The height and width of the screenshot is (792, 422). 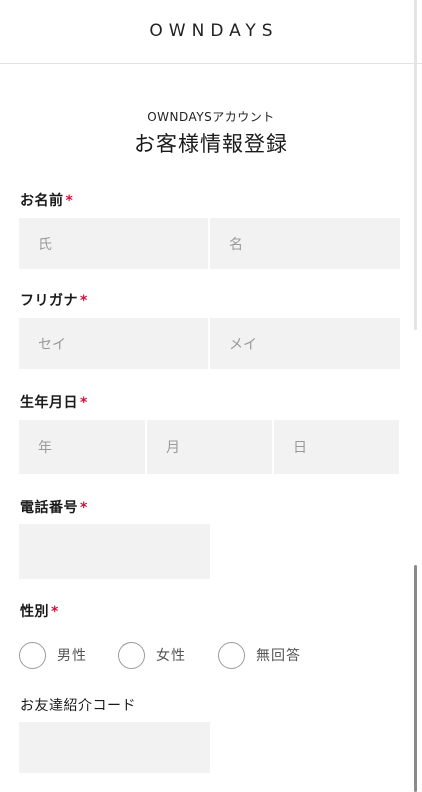 I want to click on referral-label: お友達紹介コード, so click(x=78, y=705).